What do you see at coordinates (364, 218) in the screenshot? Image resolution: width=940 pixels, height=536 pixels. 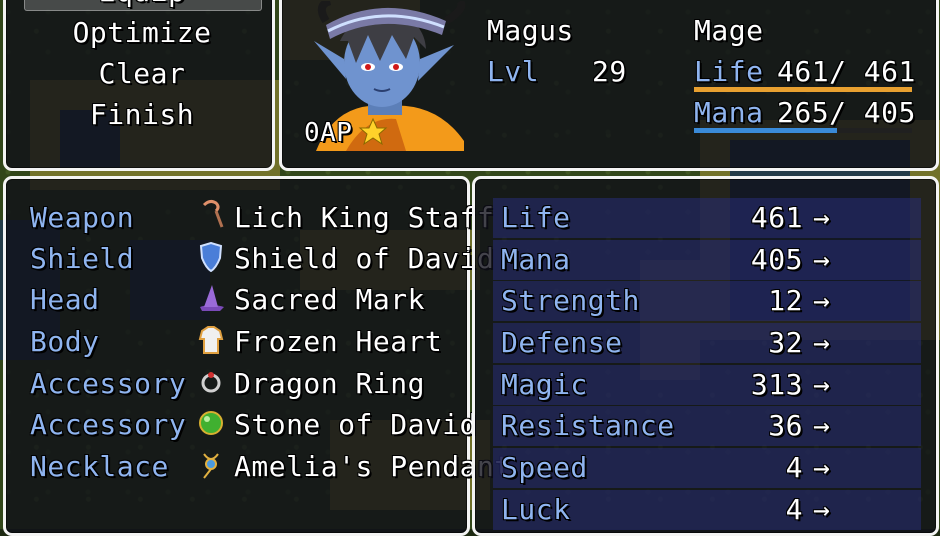 I see `equipped-item-name: Lich King Staff` at bounding box center [364, 218].